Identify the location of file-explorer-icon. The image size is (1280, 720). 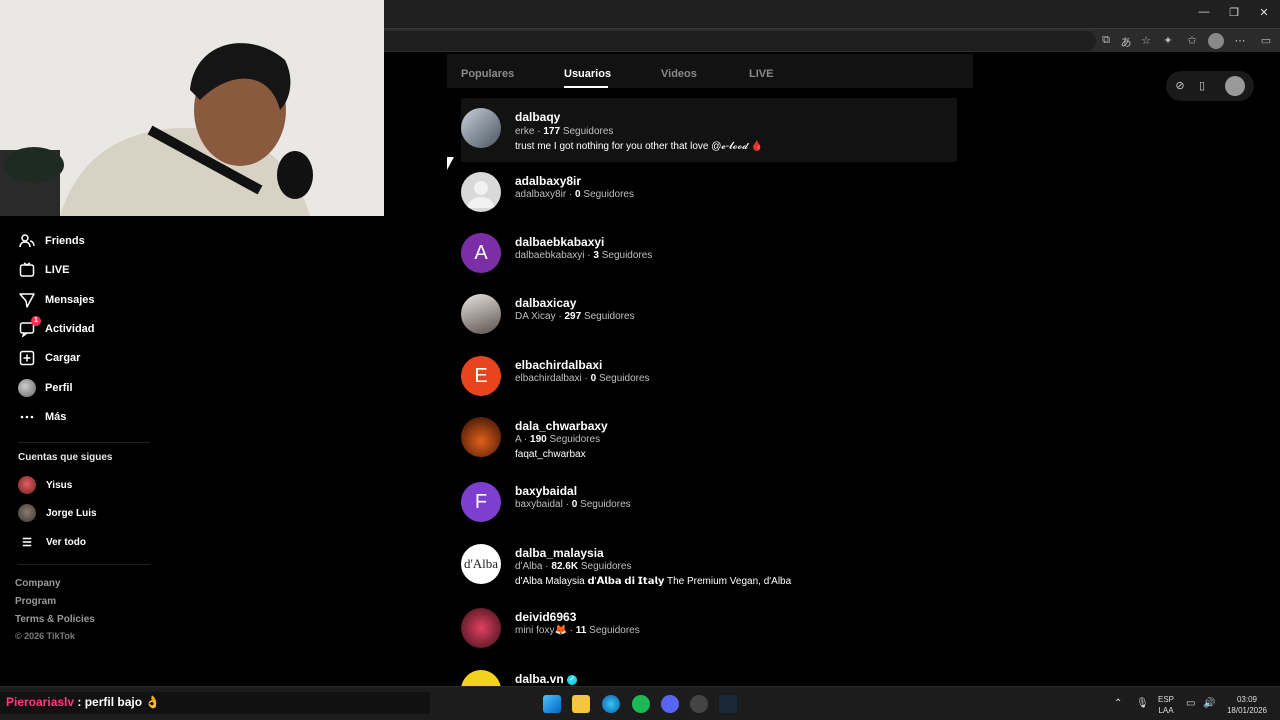
(581, 704).